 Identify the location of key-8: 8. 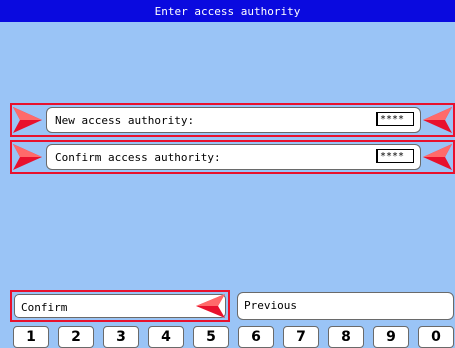
(346, 337).